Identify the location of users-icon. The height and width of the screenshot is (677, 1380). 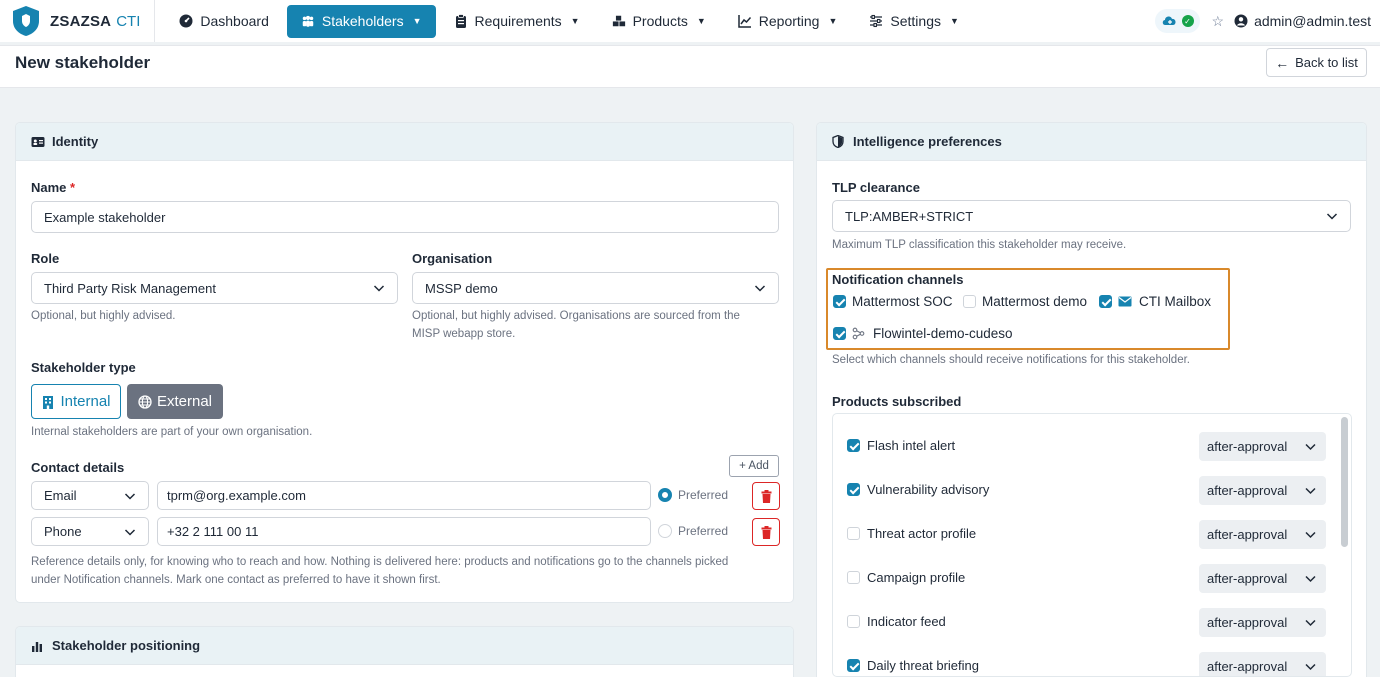
(308, 21).